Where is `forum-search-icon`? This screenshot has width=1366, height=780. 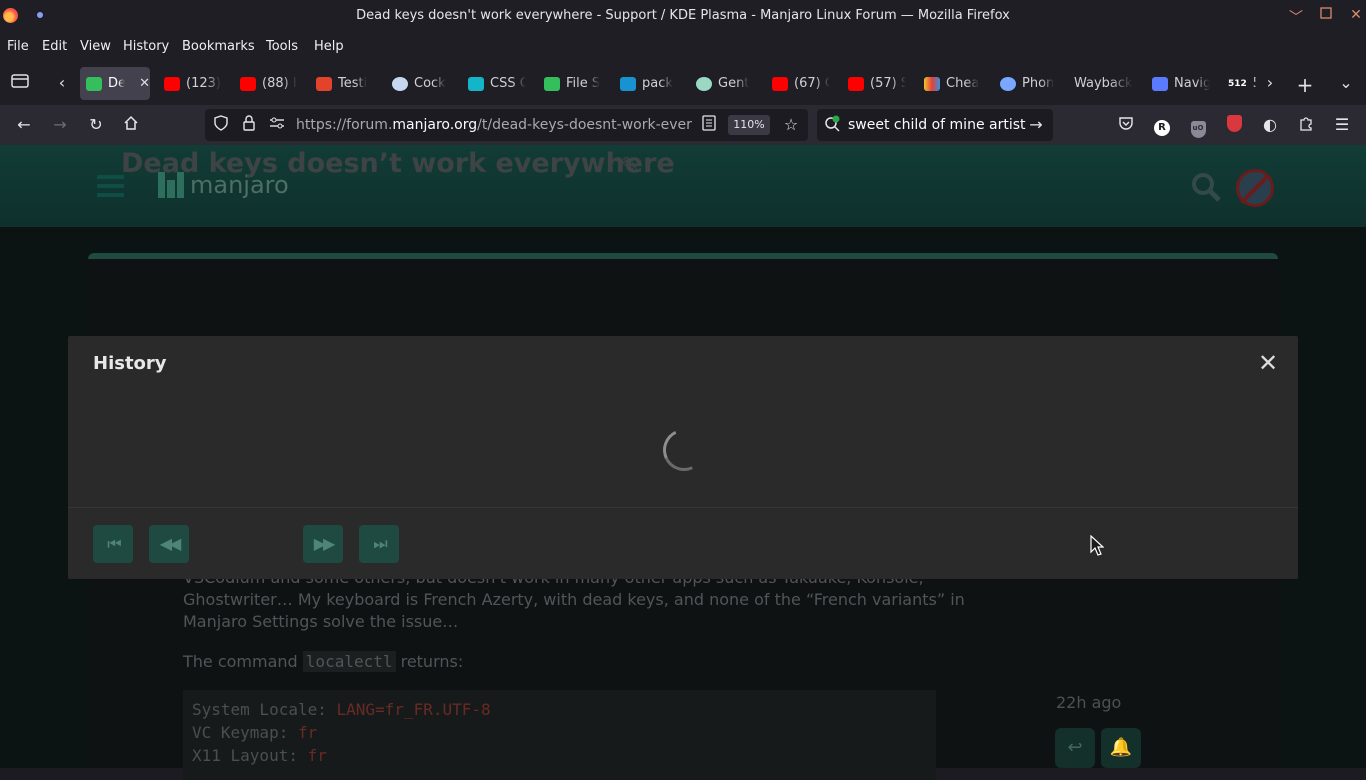 forum-search-icon is located at coordinates (1206, 187).